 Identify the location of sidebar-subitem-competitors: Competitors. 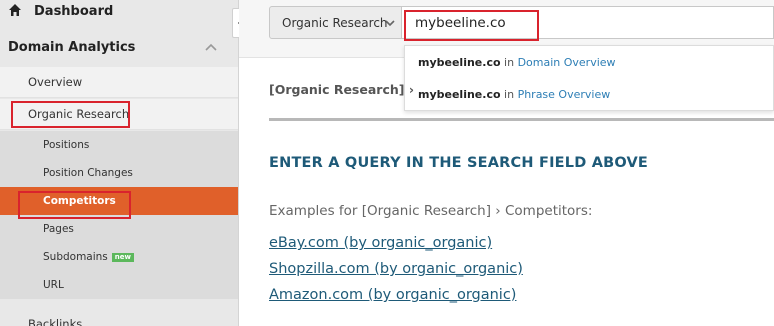
(119, 201).